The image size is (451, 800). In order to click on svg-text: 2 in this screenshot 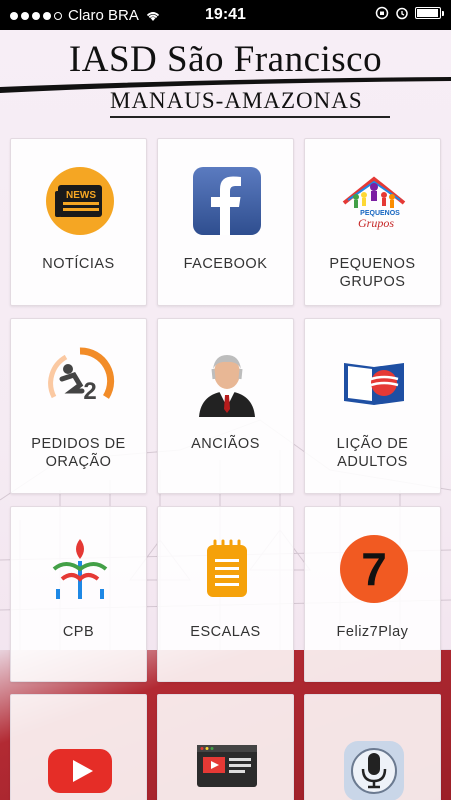, I will do `click(89, 391)`.